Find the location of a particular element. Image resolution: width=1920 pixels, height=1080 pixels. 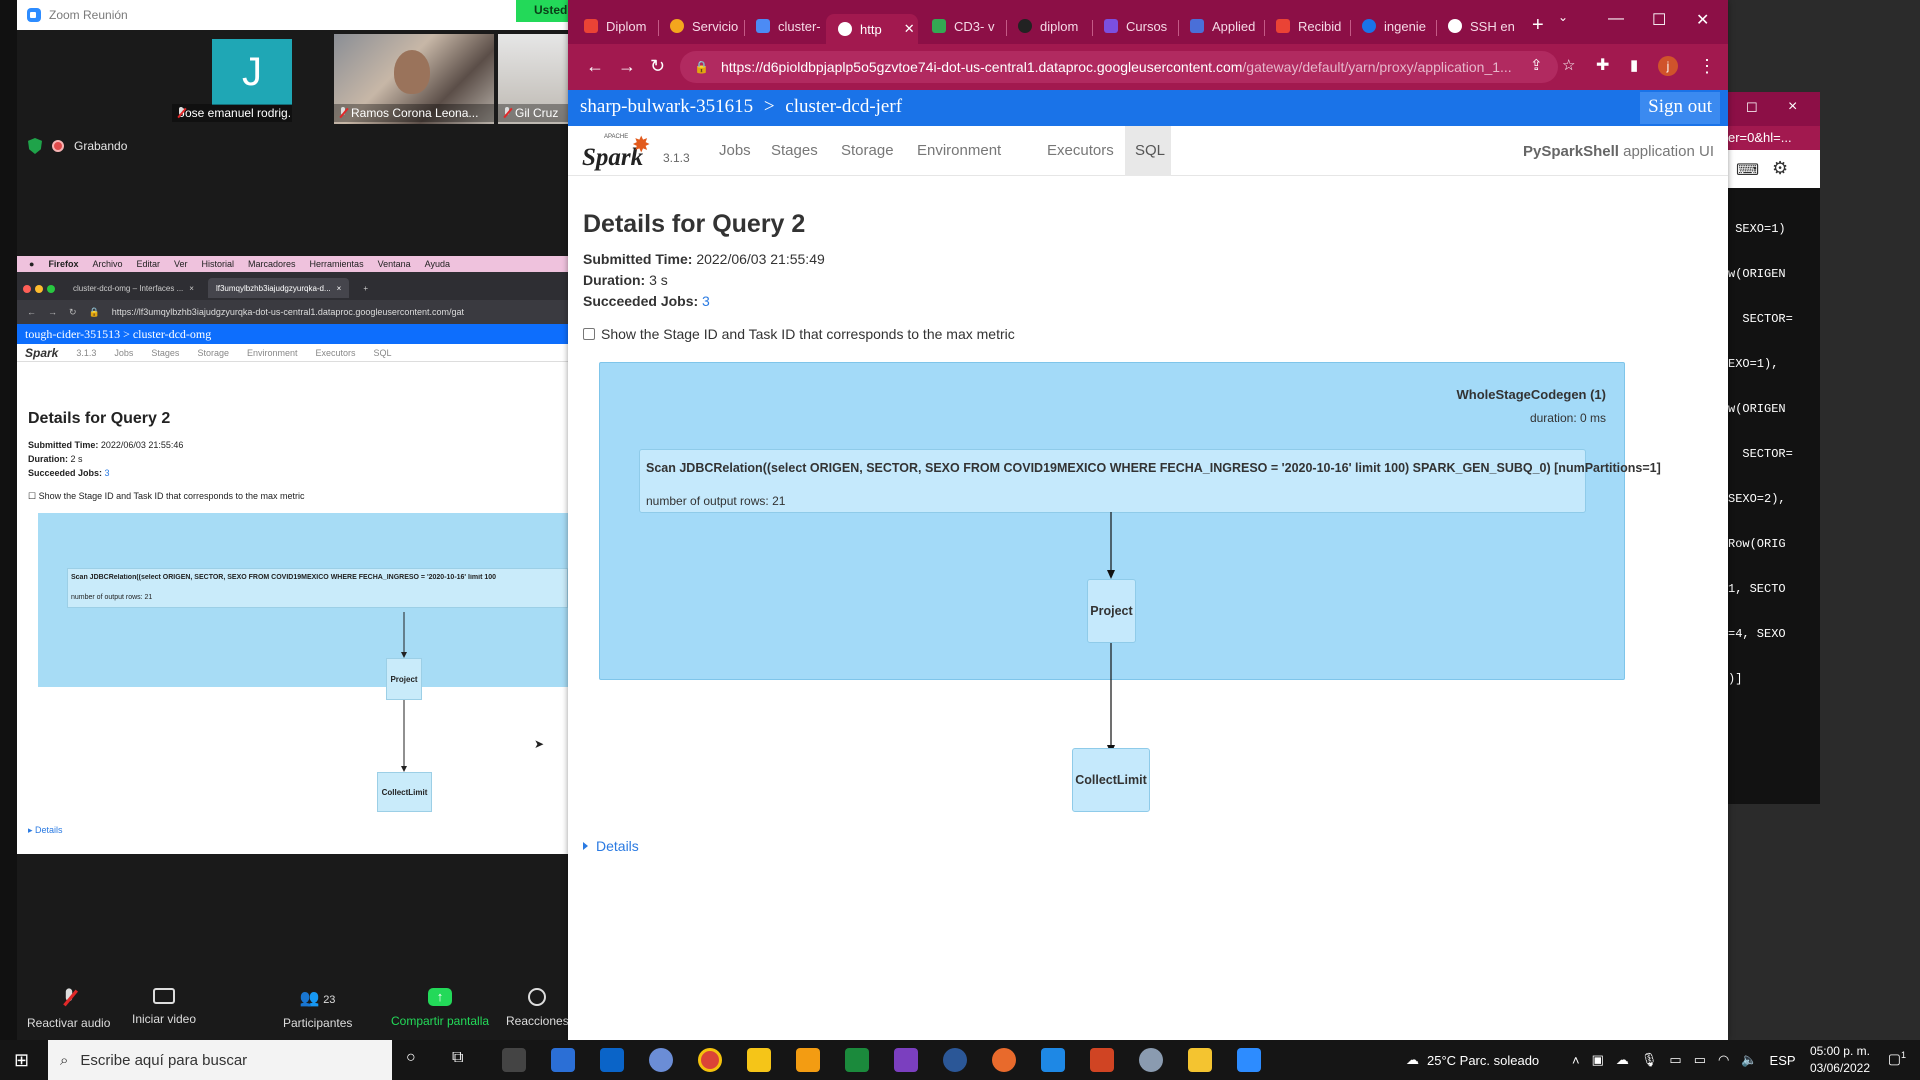

menu-icon: ⋮ is located at coordinates (1707, 66).